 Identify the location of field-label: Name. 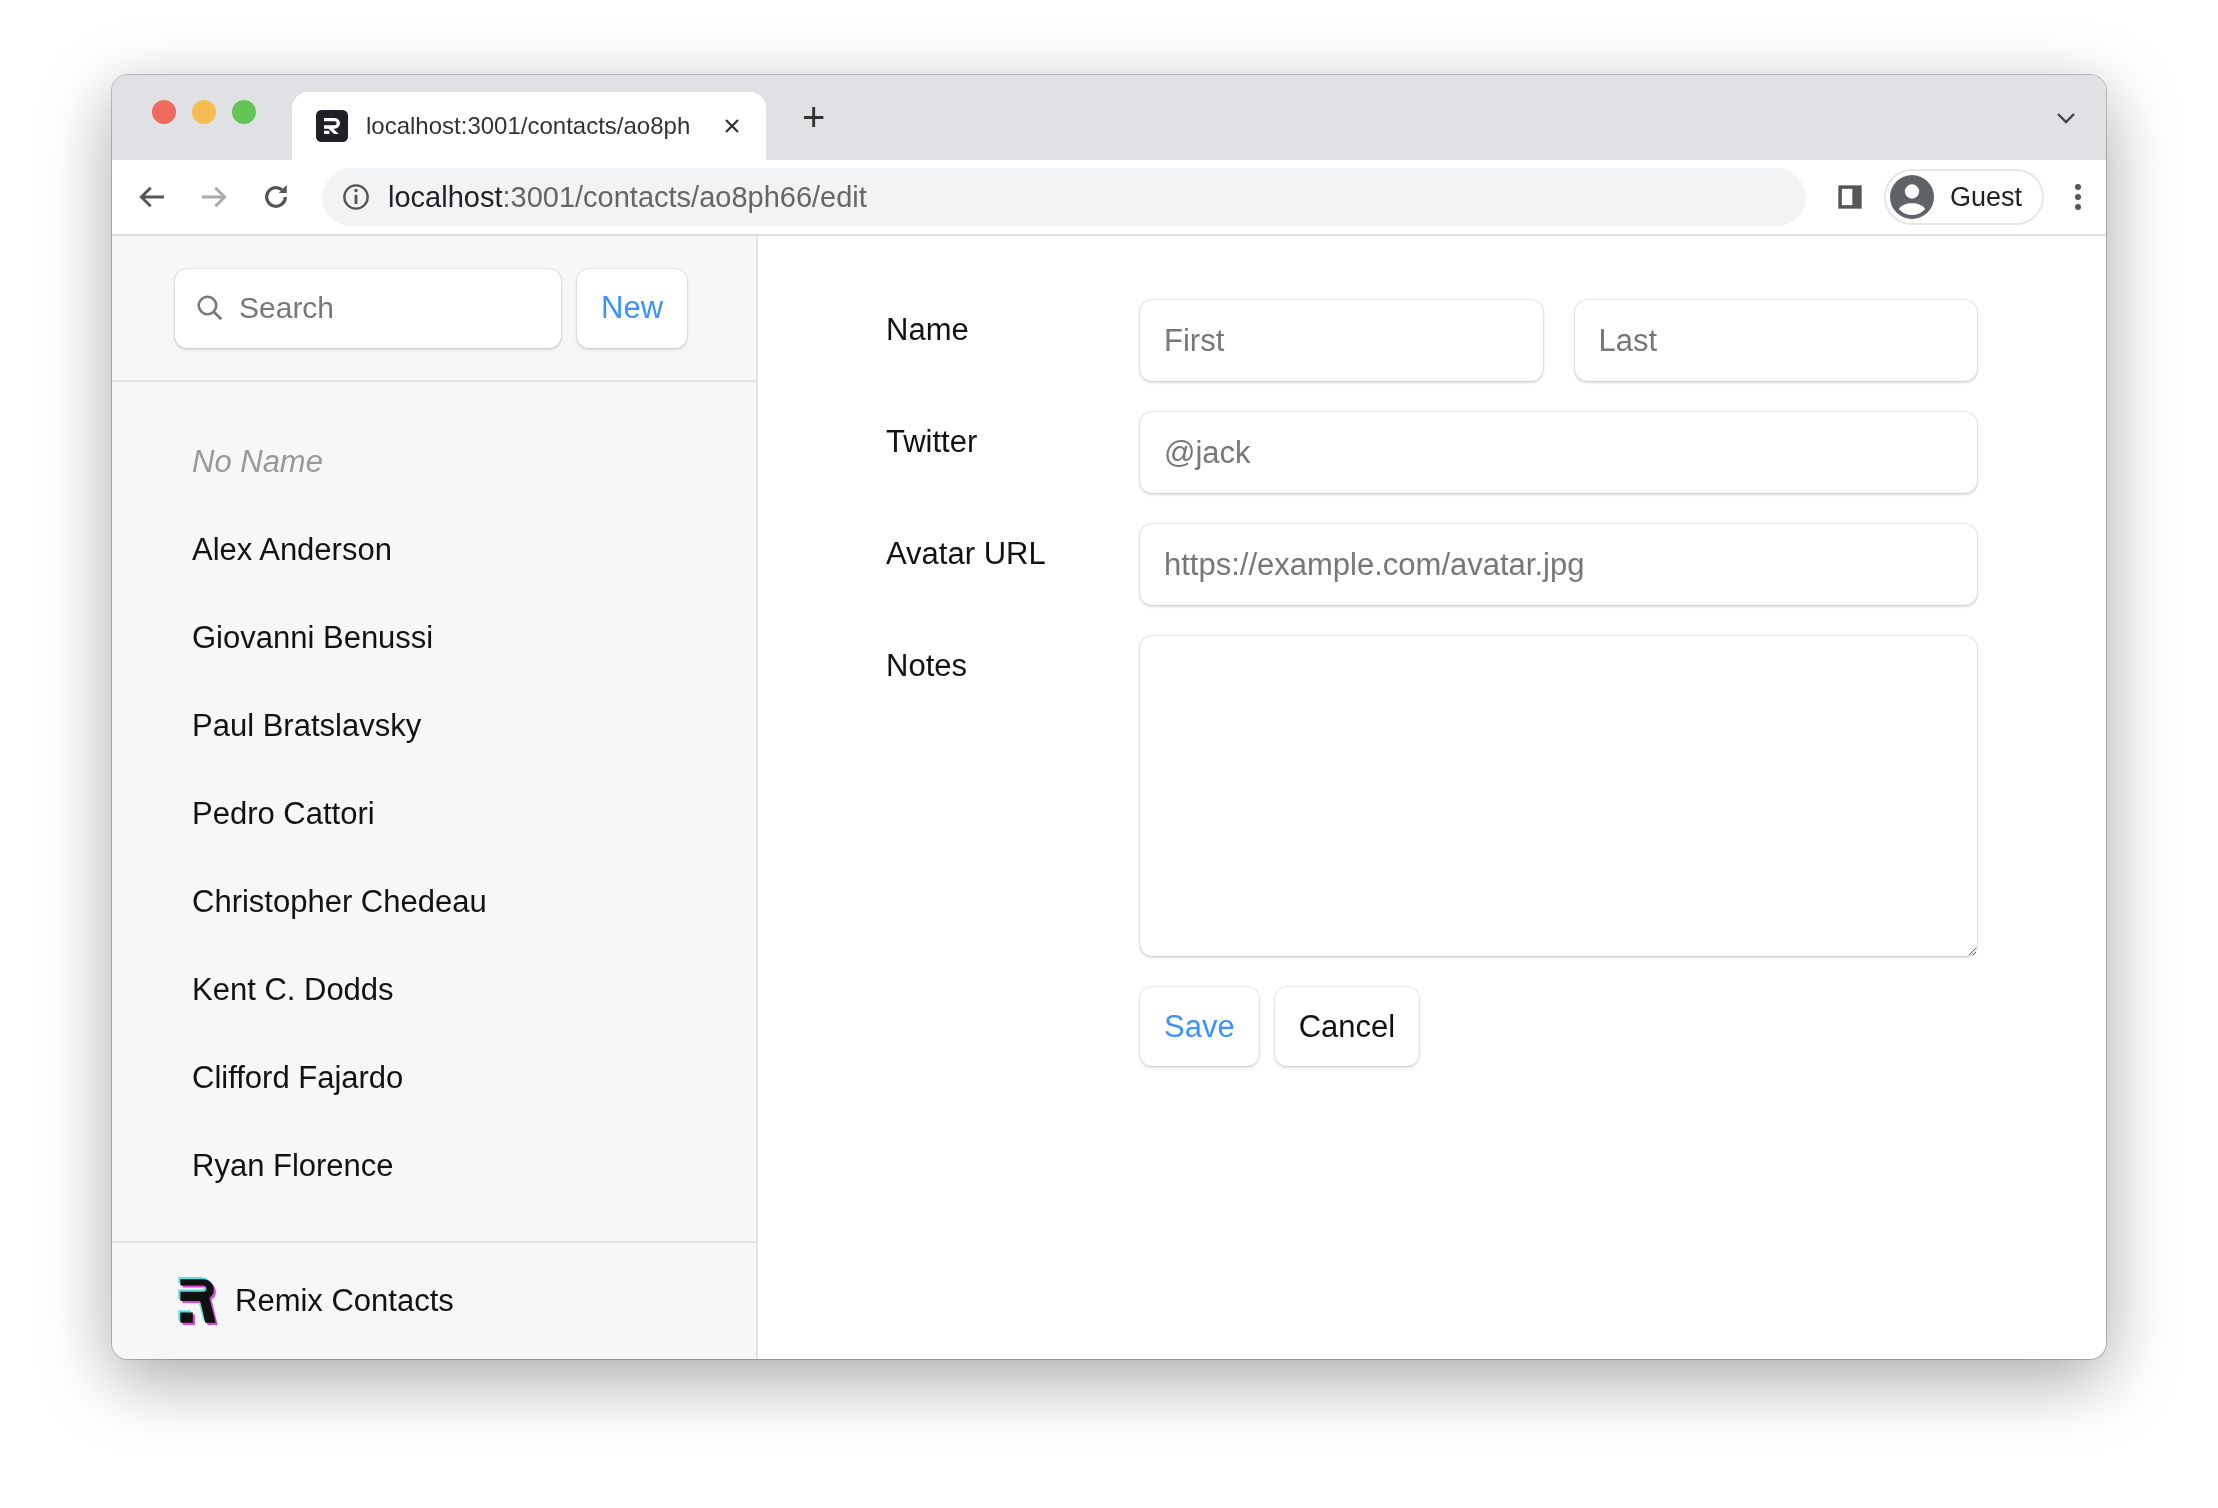
(928, 330).